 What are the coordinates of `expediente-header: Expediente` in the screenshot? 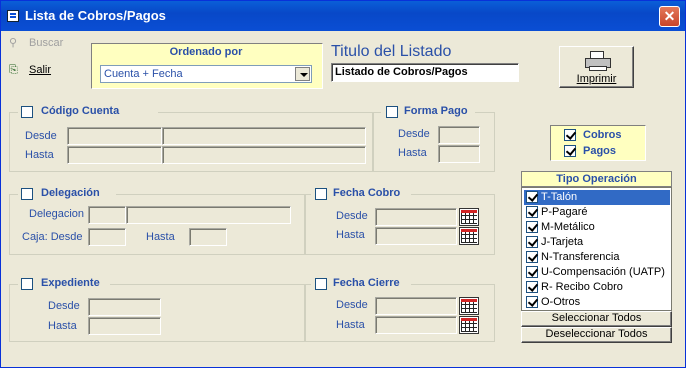 It's located at (64, 284).